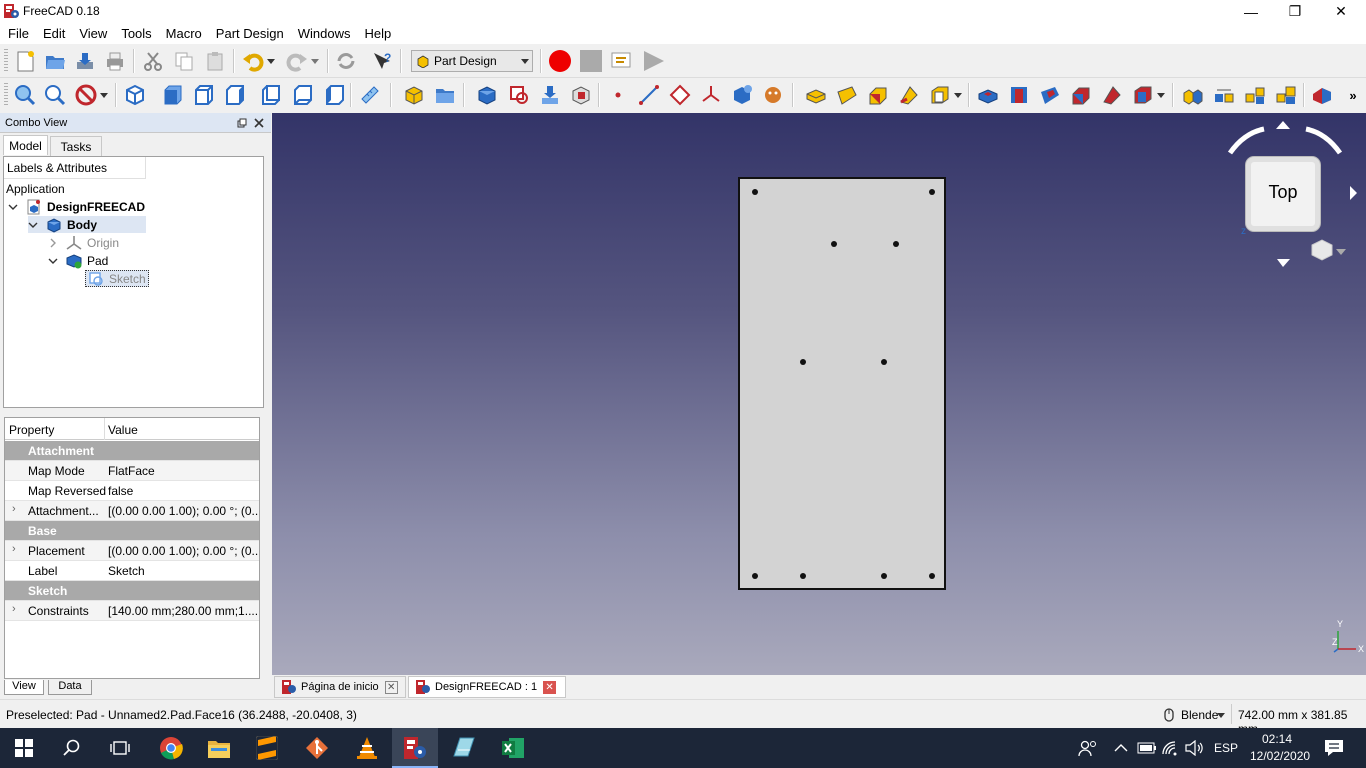  I want to click on create-clone-icon, so click(773, 95).